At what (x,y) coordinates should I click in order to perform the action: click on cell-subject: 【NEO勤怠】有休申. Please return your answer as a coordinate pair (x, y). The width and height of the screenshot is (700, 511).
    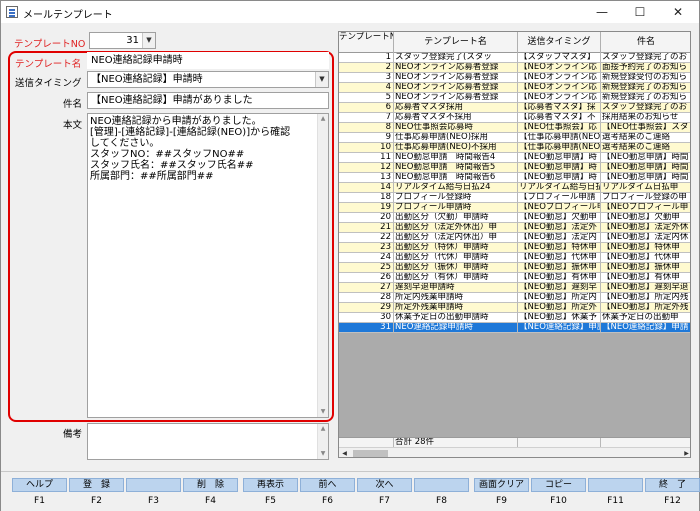
    Looking at the image, I should click on (645, 278).